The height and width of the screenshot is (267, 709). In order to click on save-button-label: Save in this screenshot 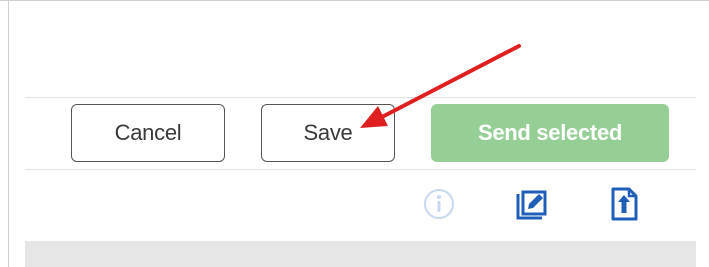, I will do `click(328, 132)`.